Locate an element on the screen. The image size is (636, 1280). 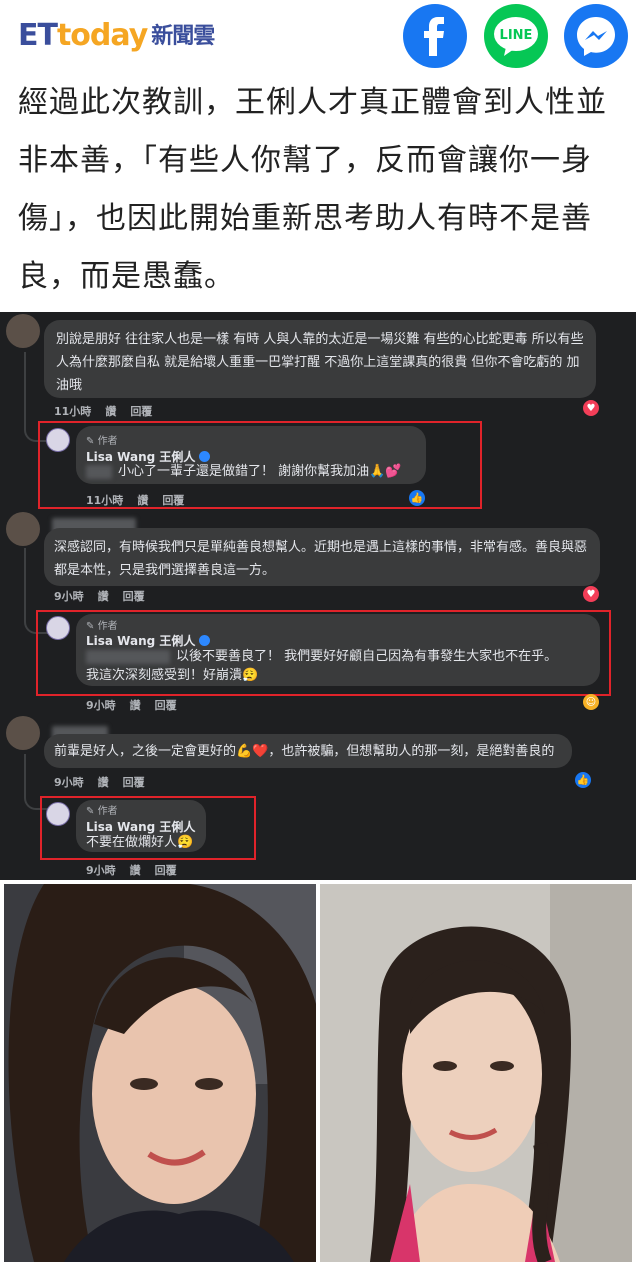
reply-text: 小心了一輩子還是做錯了！ 謝謝你幫我加油🙏💕 is located at coordinates (260, 471).